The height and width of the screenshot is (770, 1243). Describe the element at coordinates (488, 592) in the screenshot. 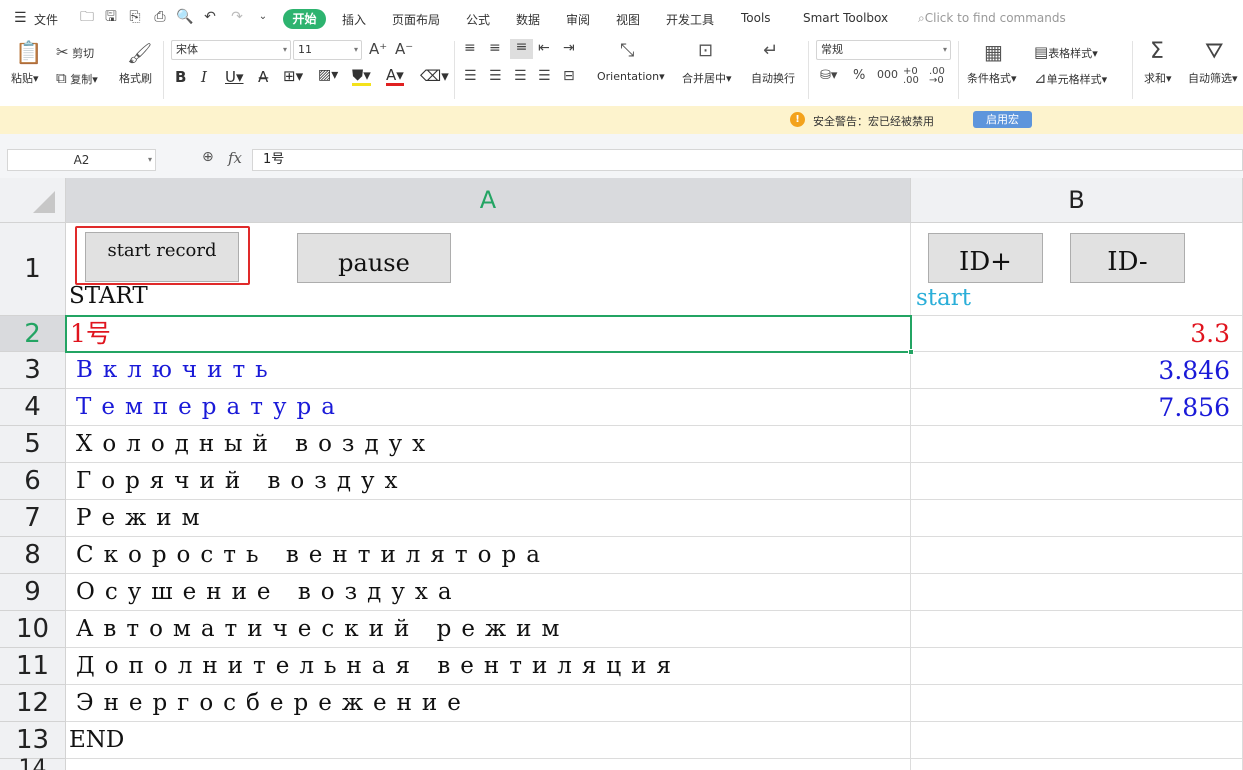

I see `cell-a9: Осушение воздуха` at that location.